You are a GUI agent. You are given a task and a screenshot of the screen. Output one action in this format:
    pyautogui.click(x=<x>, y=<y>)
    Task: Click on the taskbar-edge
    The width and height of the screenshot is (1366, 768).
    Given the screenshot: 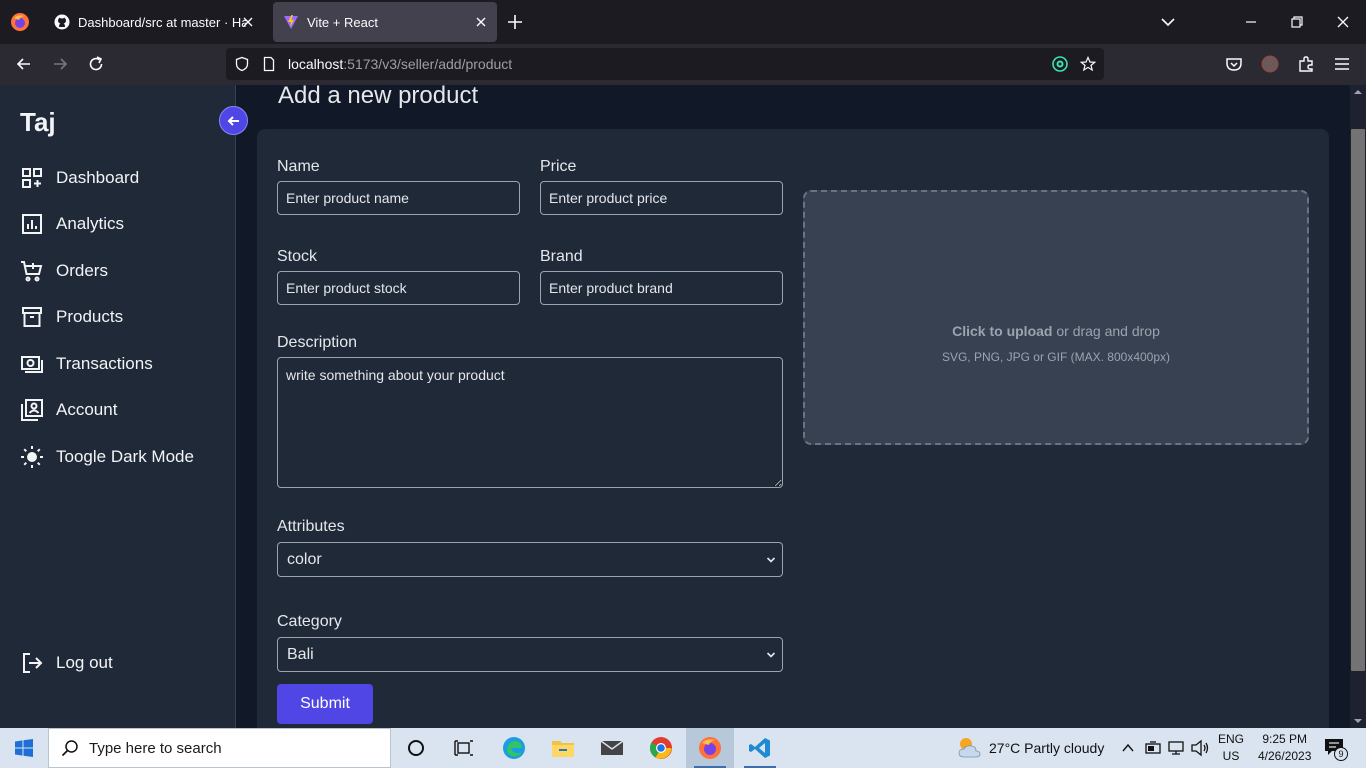 What is the action you would take?
    pyautogui.click(x=514, y=748)
    